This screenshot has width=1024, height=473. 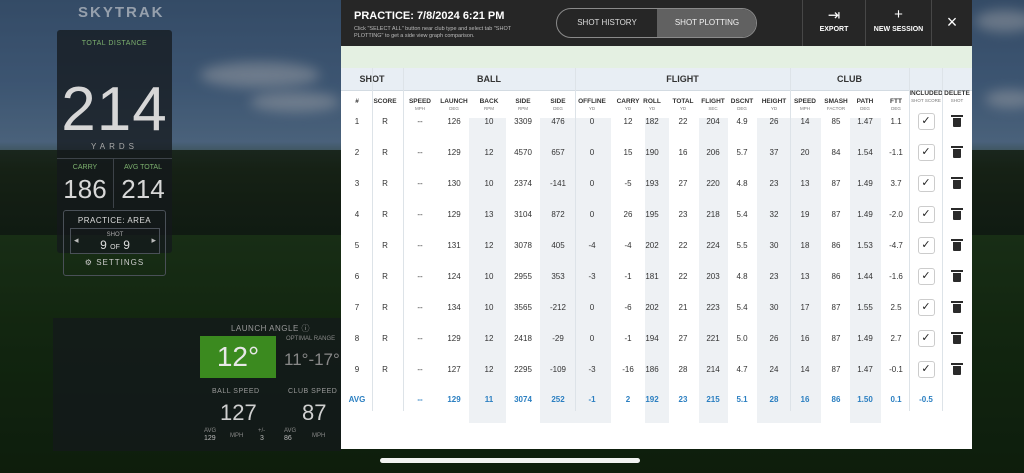 What do you see at coordinates (126, 245) in the screenshot?
I see `shot-total: 9` at bounding box center [126, 245].